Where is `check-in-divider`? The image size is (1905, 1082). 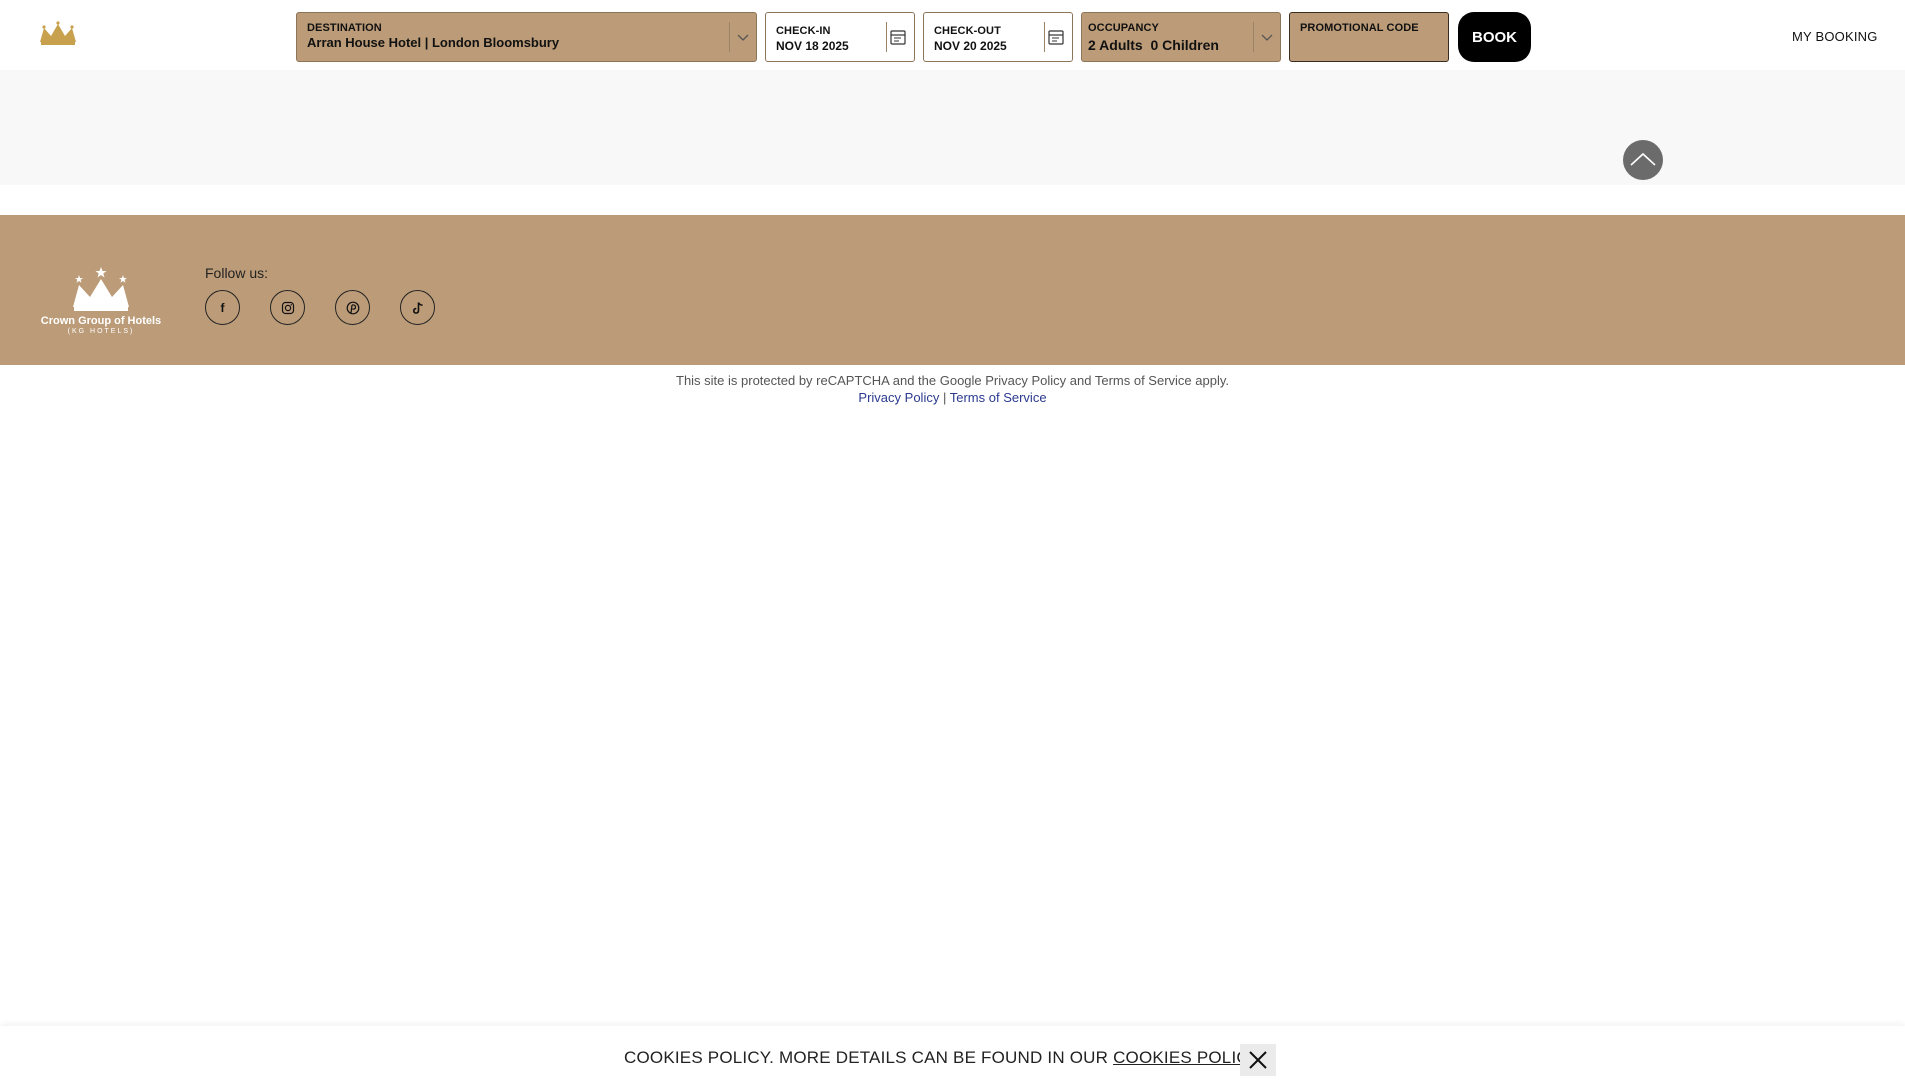
check-in-divider is located at coordinates (886, 37).